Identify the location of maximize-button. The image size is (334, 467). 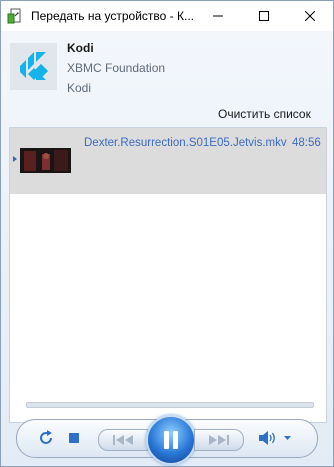
(264, 16).